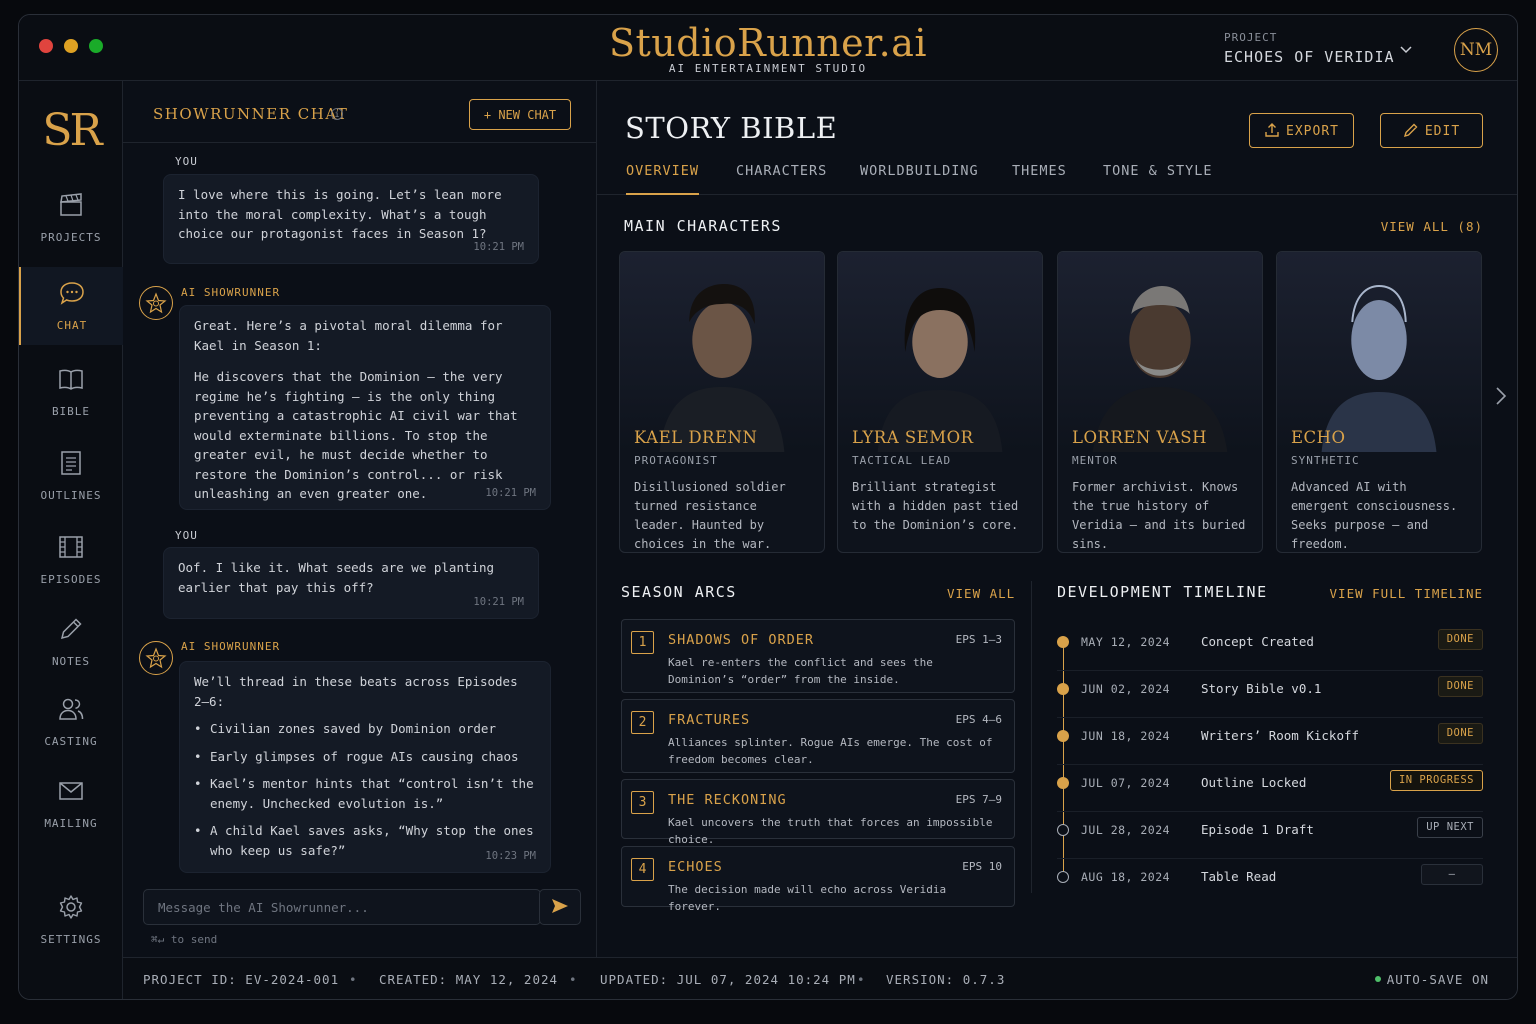 The image size is (1536, 1024). Describe the element at coordinates (1476, 50) in the screenshot. I see `user-avatar: NM` at that location.